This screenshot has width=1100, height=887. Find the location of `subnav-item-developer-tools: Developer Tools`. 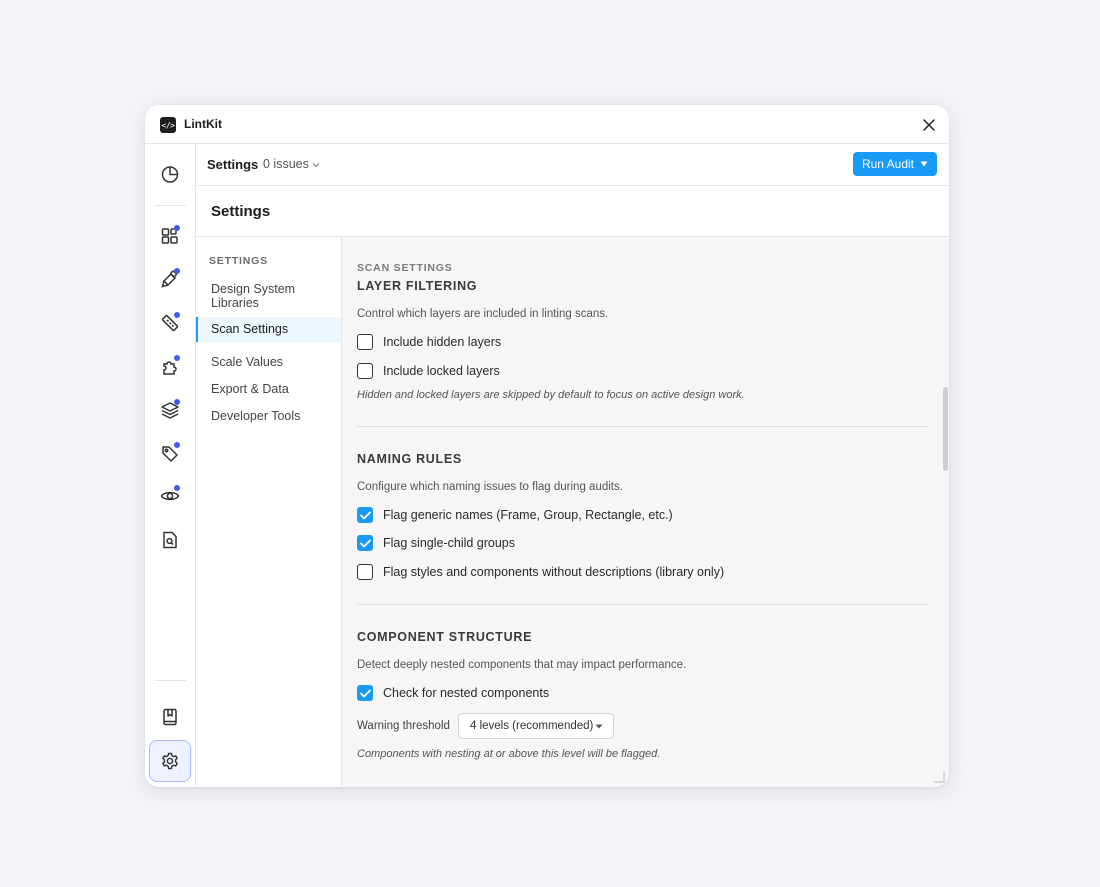

subnav-item-developer-tools: Developer Tools is located at coordinates (268, 416).